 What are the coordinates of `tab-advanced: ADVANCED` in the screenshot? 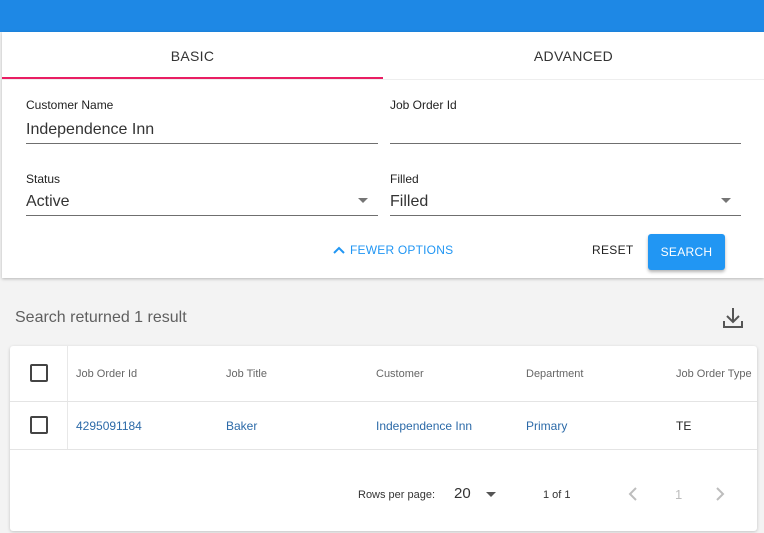 It's located at (573, 56).